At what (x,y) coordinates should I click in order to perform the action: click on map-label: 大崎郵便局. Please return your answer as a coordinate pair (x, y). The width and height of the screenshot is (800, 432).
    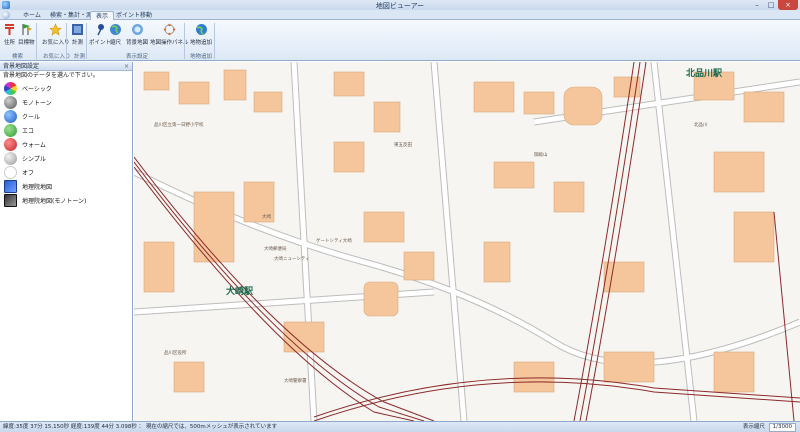
    Looking at the image, I should click on (275, 249).